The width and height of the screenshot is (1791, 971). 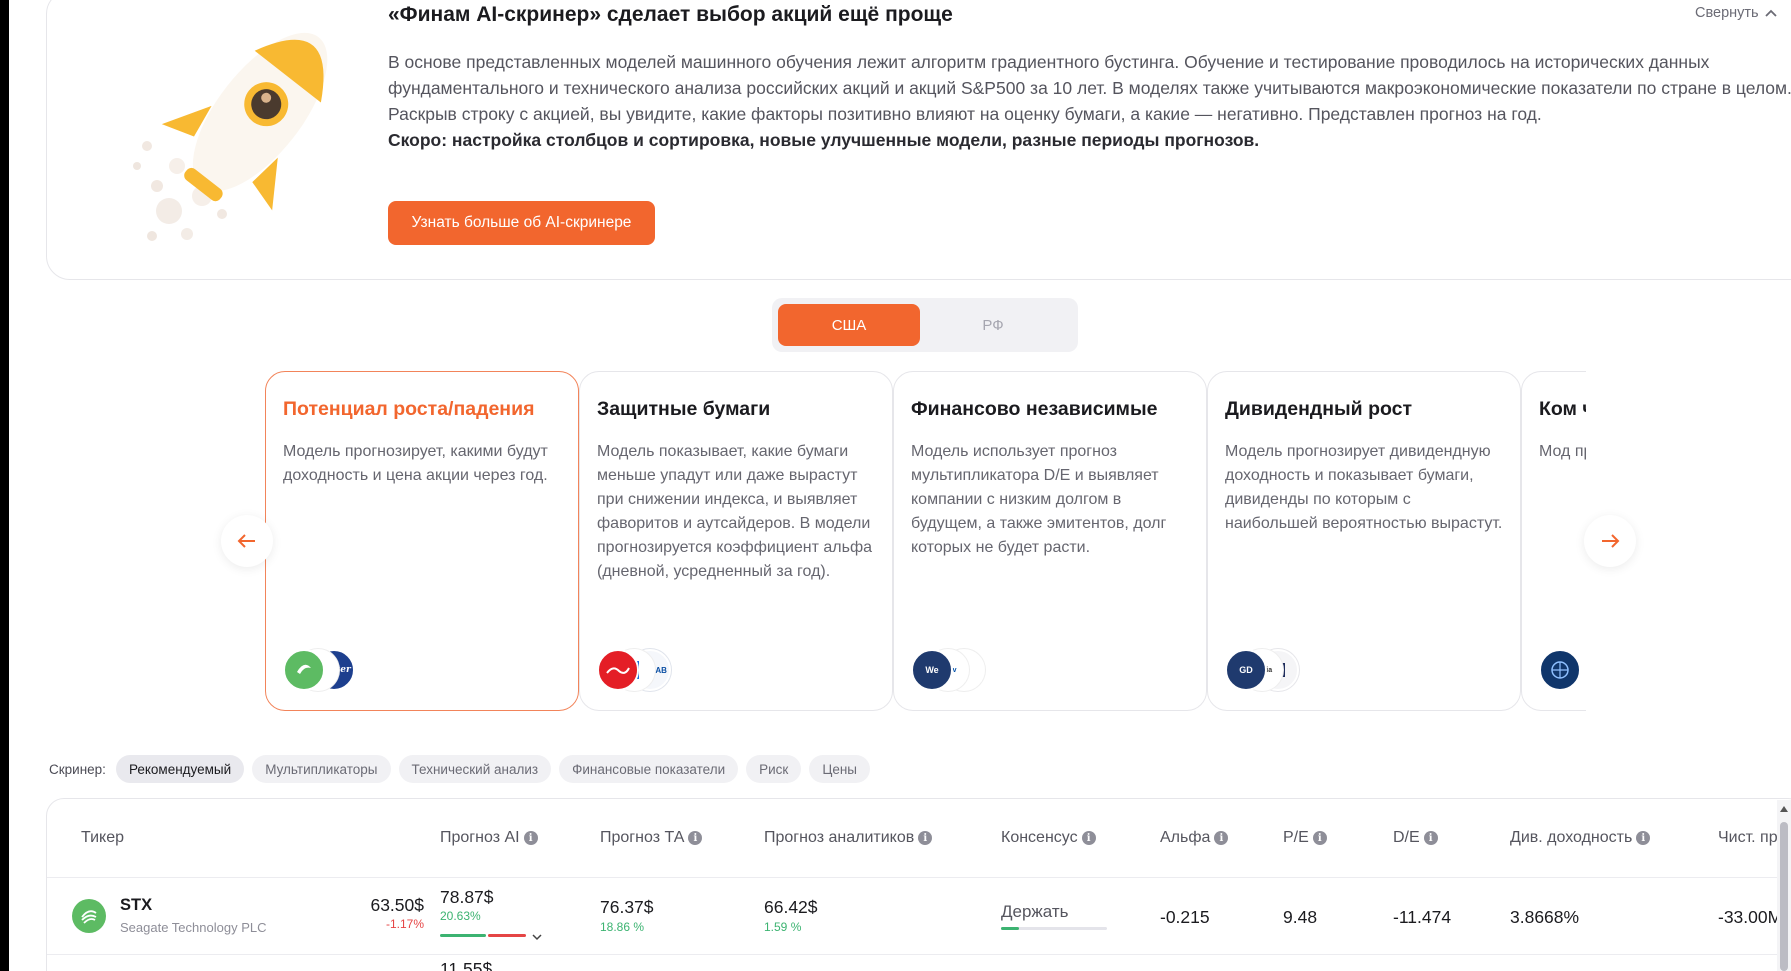 I want to click on card-title: Дивидендный рост, so click(x=1319, y=409).